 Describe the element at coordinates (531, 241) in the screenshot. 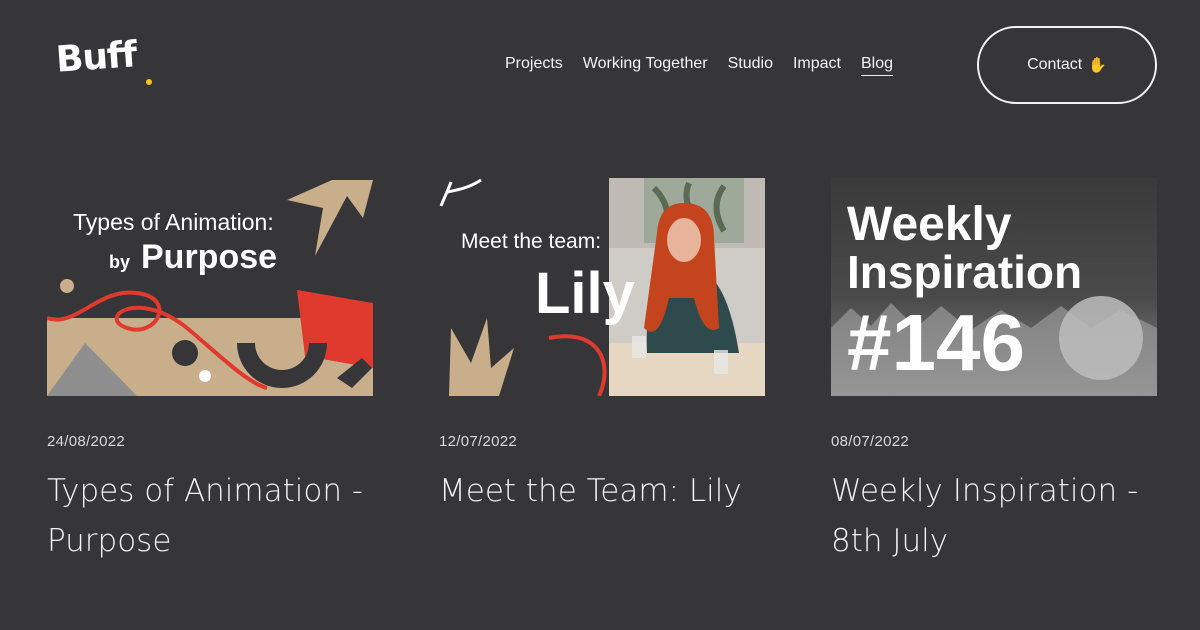

I see `thumb-line1: Meet the team:` at that location.